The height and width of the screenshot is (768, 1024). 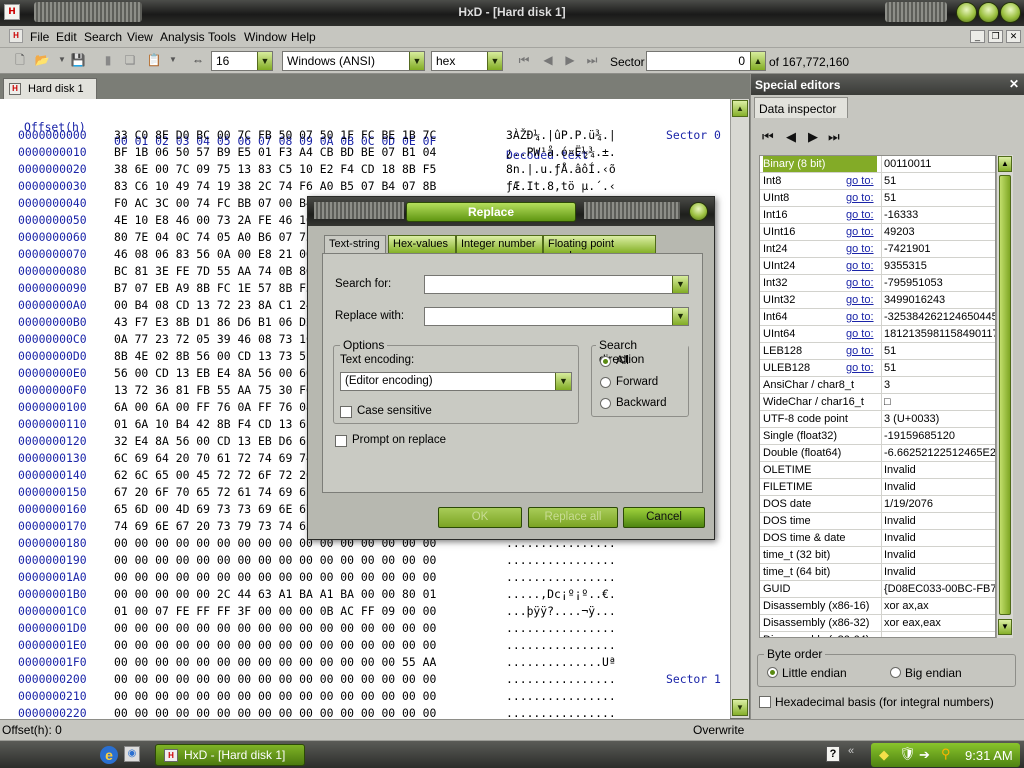 I want to click on cut-icon: ▮, so click(x=108, y=60).